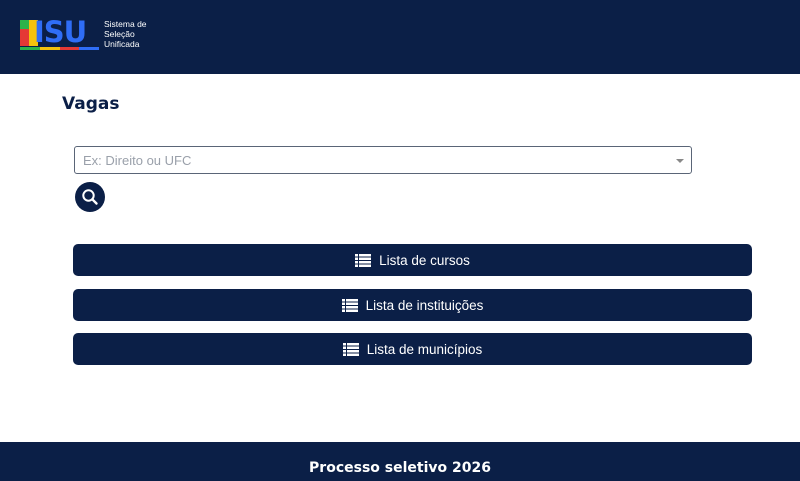 This screenshot has width=800, height=481. Describe the element at coordinates (680, 161) in the screenshot. I see `dropdown-caret-icon` at that location.